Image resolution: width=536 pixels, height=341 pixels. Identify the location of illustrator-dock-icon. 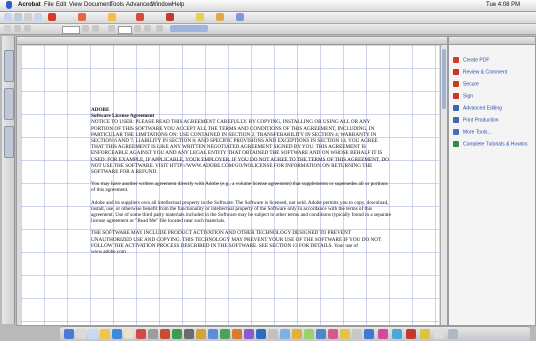
(261, 334).